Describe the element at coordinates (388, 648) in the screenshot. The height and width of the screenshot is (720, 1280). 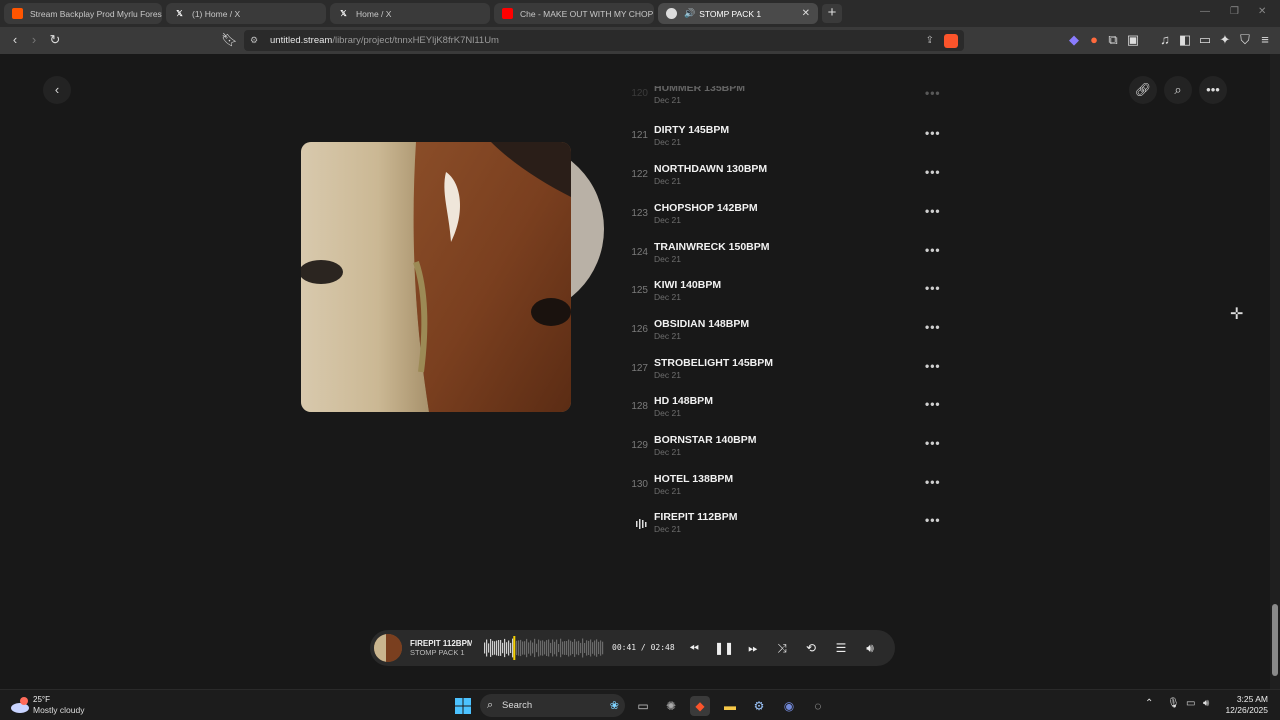
I see `player-cover-art` at that location.